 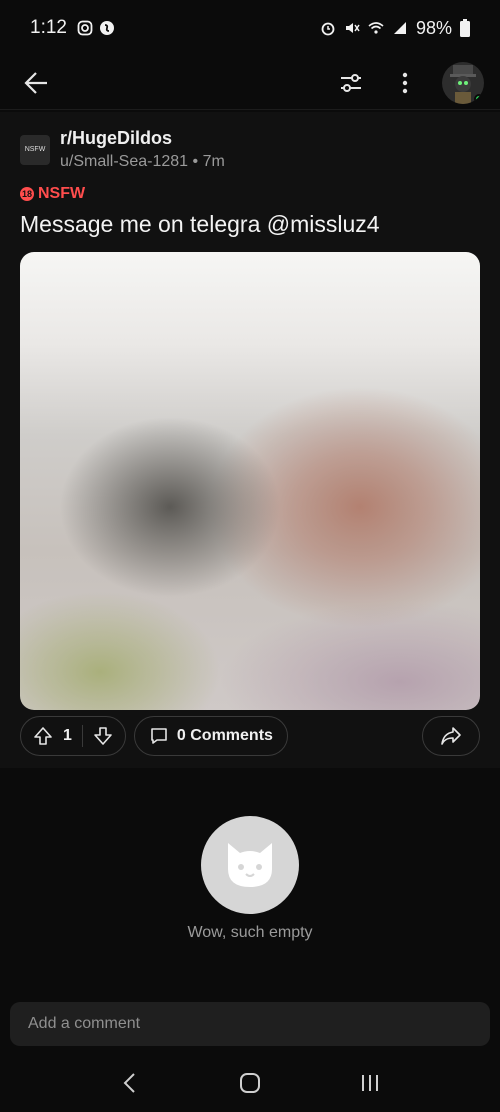 I want to click on upvote-icon, so click(x=43, y=736).